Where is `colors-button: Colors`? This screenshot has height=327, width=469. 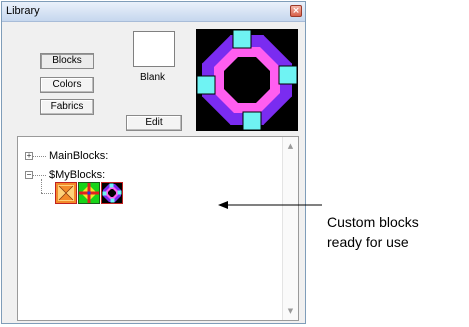
colors-button: Colors is located at coordinates (67, 85).